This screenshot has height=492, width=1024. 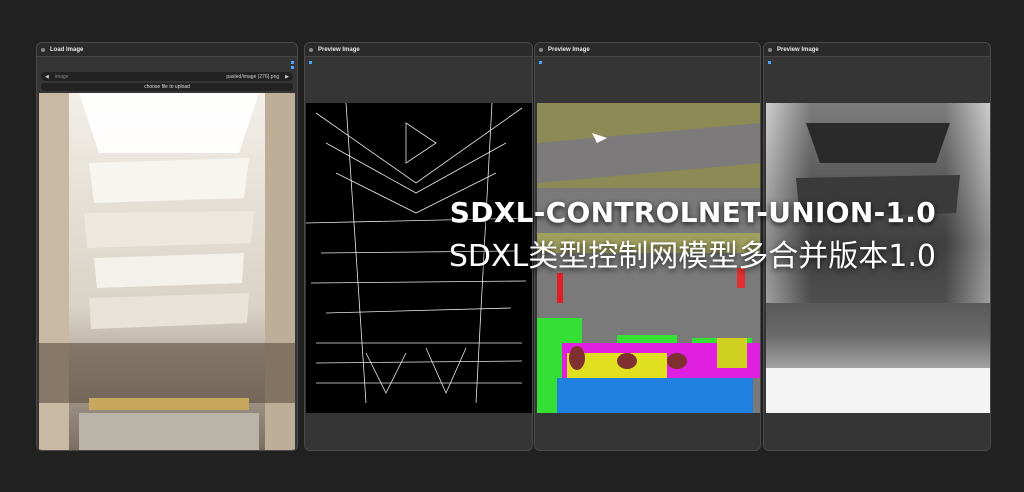 I want to click on image-selector-value: pasted/image (276).png, so click(x=253, y=76).